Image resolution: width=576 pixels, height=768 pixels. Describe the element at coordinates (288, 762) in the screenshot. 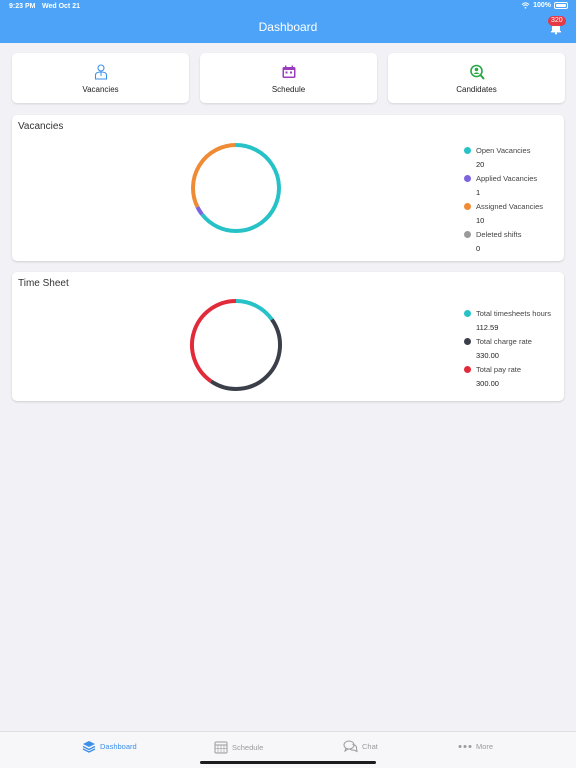

I see `home-indicator` at that location.